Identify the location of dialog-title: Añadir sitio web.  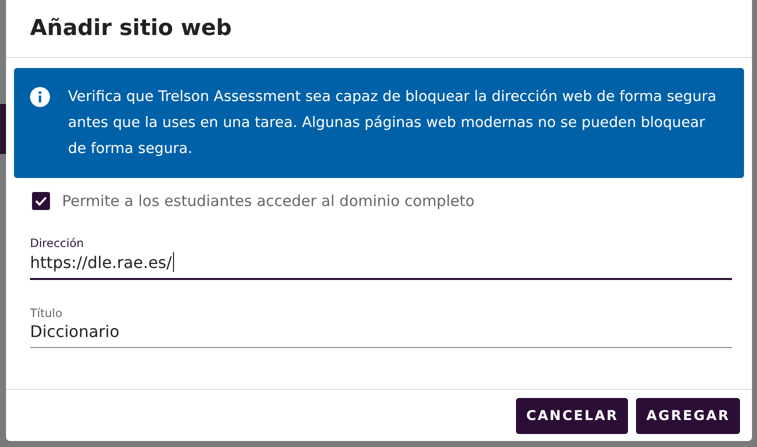
(131, 28).